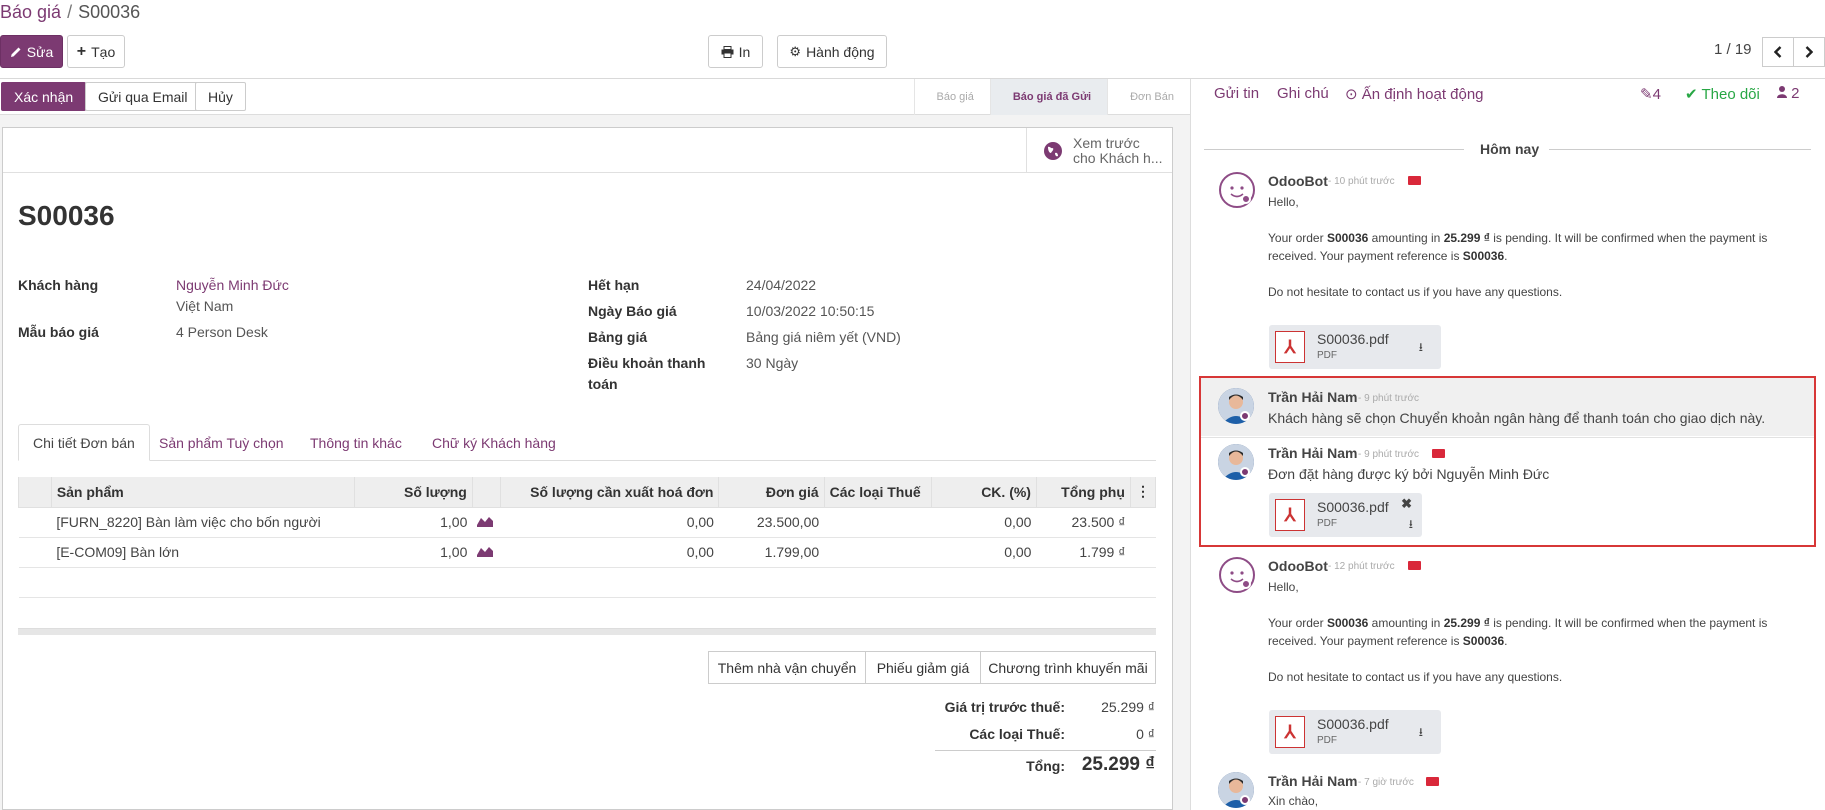 This screenshot has width=1825, height=810. I want to click on header-product: Sản phẩm, so click(203, 492).